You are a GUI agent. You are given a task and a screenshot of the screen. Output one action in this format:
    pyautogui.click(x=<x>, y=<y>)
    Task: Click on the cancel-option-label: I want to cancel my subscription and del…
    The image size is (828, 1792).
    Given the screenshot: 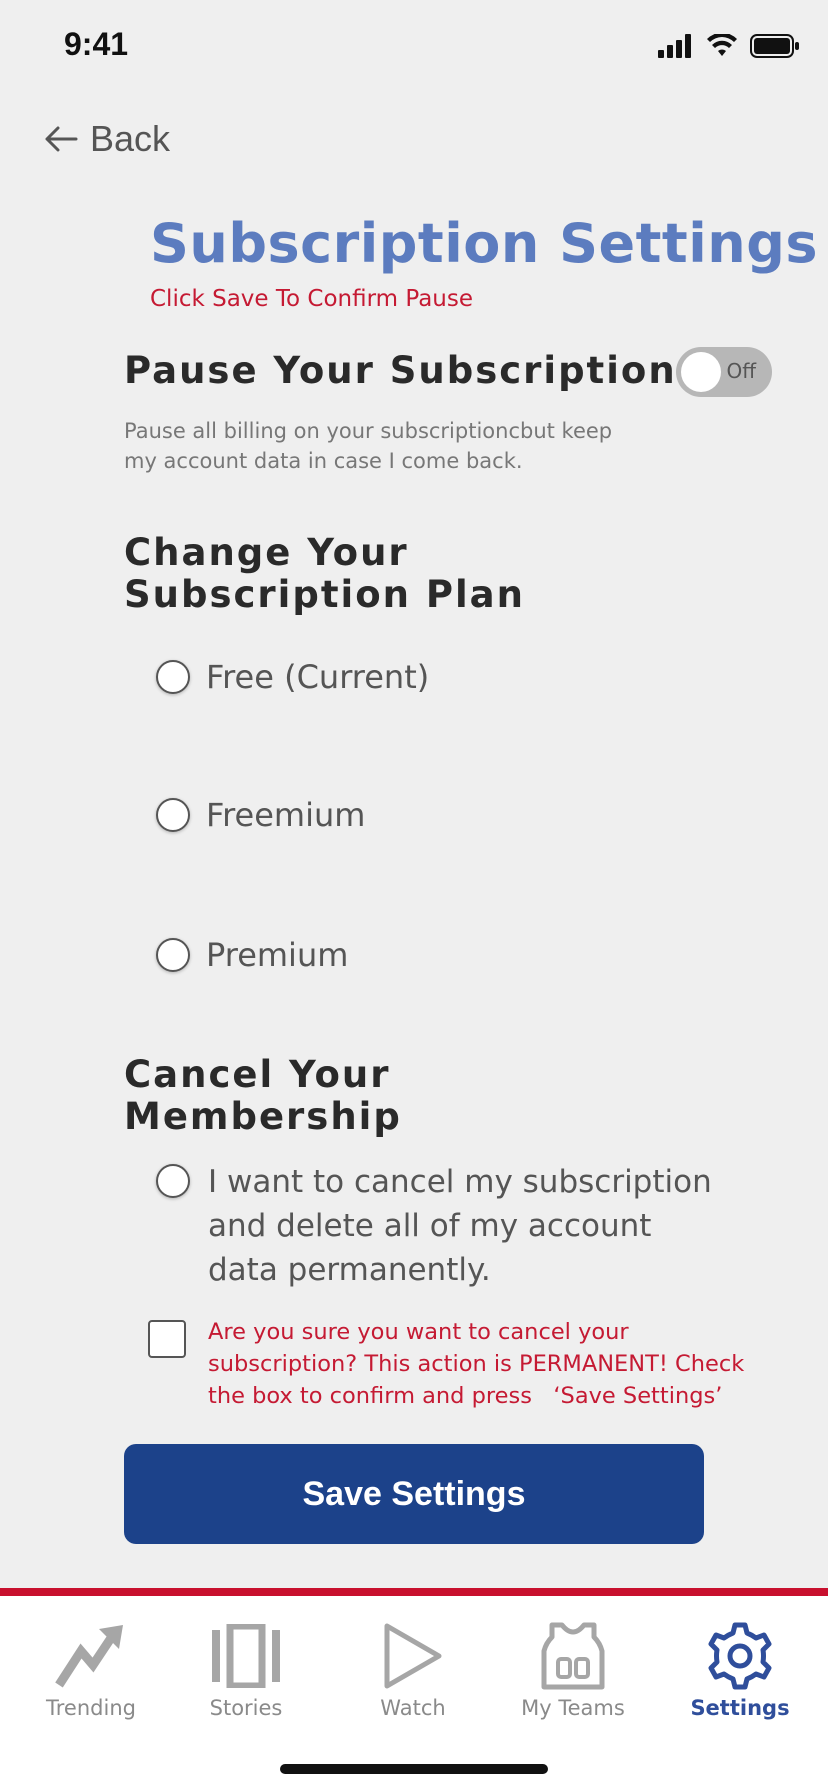 What is the action you would take?
    pyautogui.click(x=460, y=1226)
    